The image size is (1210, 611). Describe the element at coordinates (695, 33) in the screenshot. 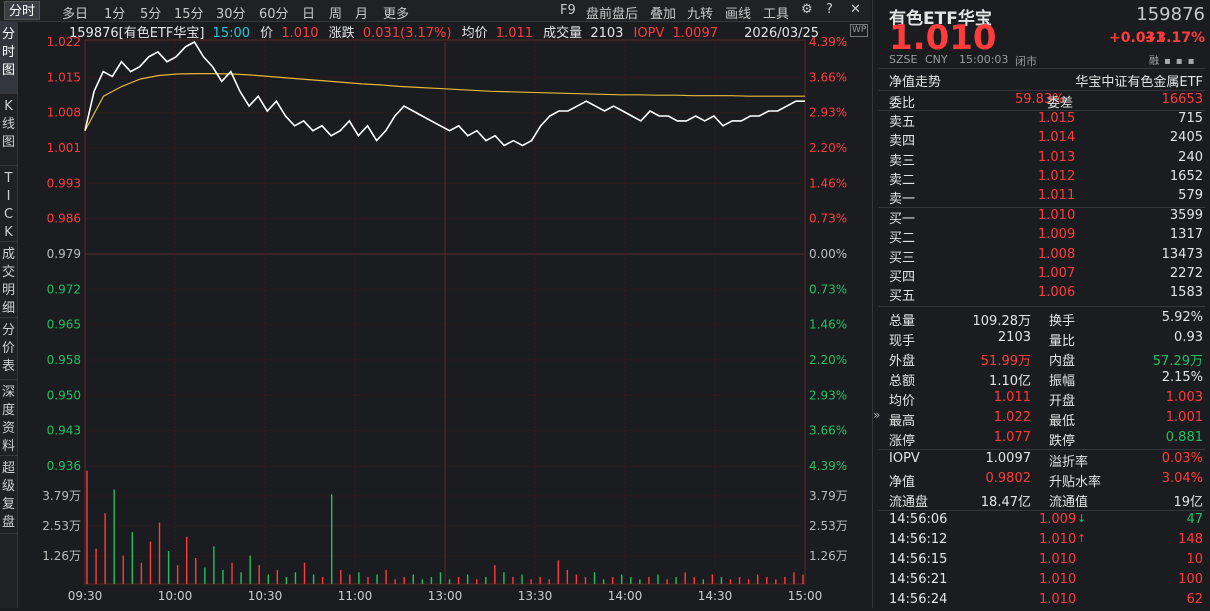

I see `iopv-value: 1.0097` at that location.